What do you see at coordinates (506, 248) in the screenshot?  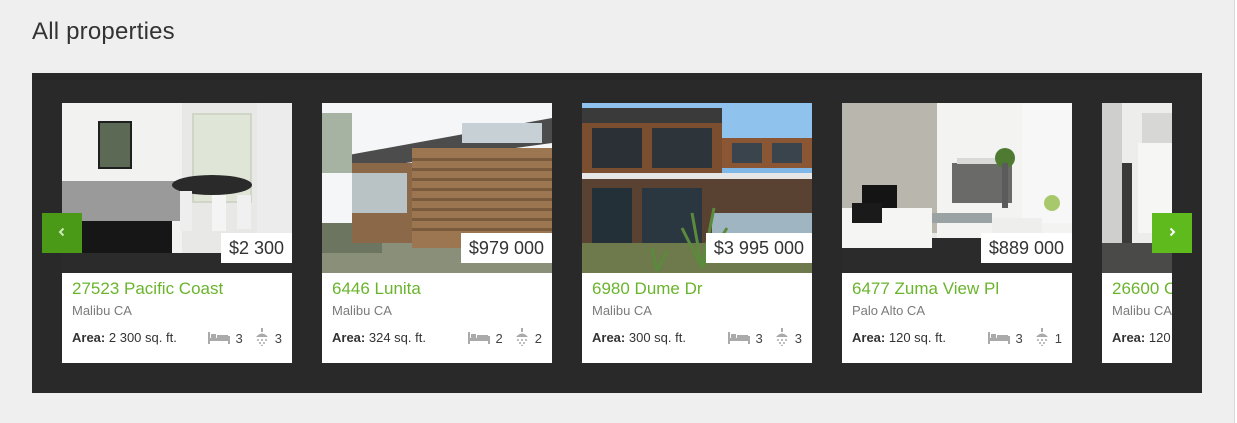 I see `price-tag: $979 000` at bounding box center [506, 248].